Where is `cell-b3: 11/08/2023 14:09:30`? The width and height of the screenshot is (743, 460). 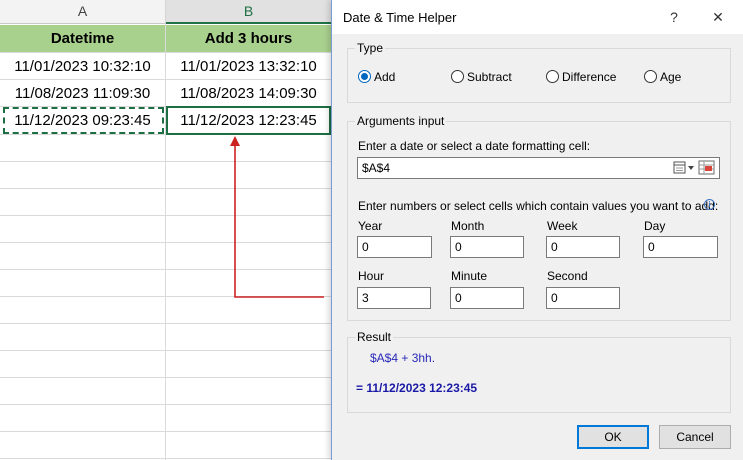
cell-b3: 11/08/2023 14:09:30 is located at coordinates (248, 94).